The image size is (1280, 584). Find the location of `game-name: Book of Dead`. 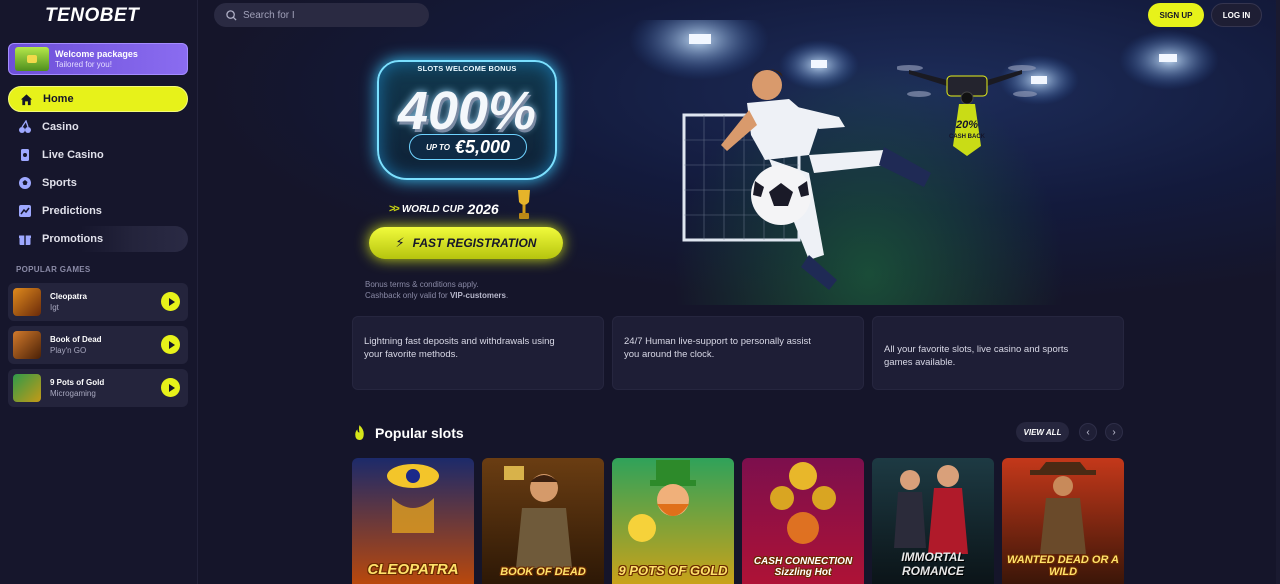

game-name: Book of Dead is located at coordinates (76, 339).